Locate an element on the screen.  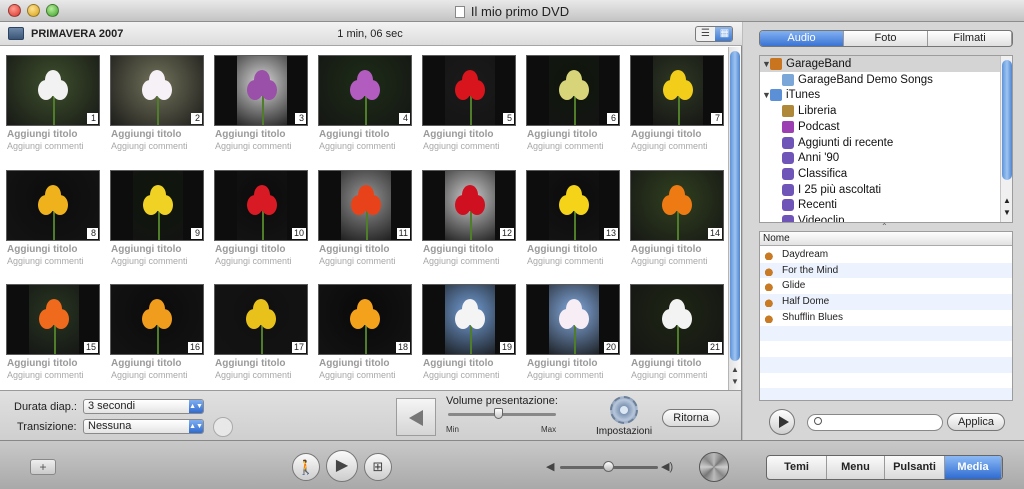
source-item: I 25 più ascoltati is located at coordinates (880, 190).